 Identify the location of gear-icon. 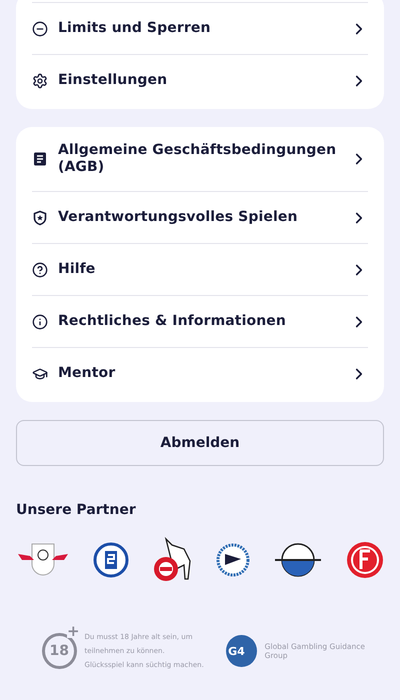
(40, 80).